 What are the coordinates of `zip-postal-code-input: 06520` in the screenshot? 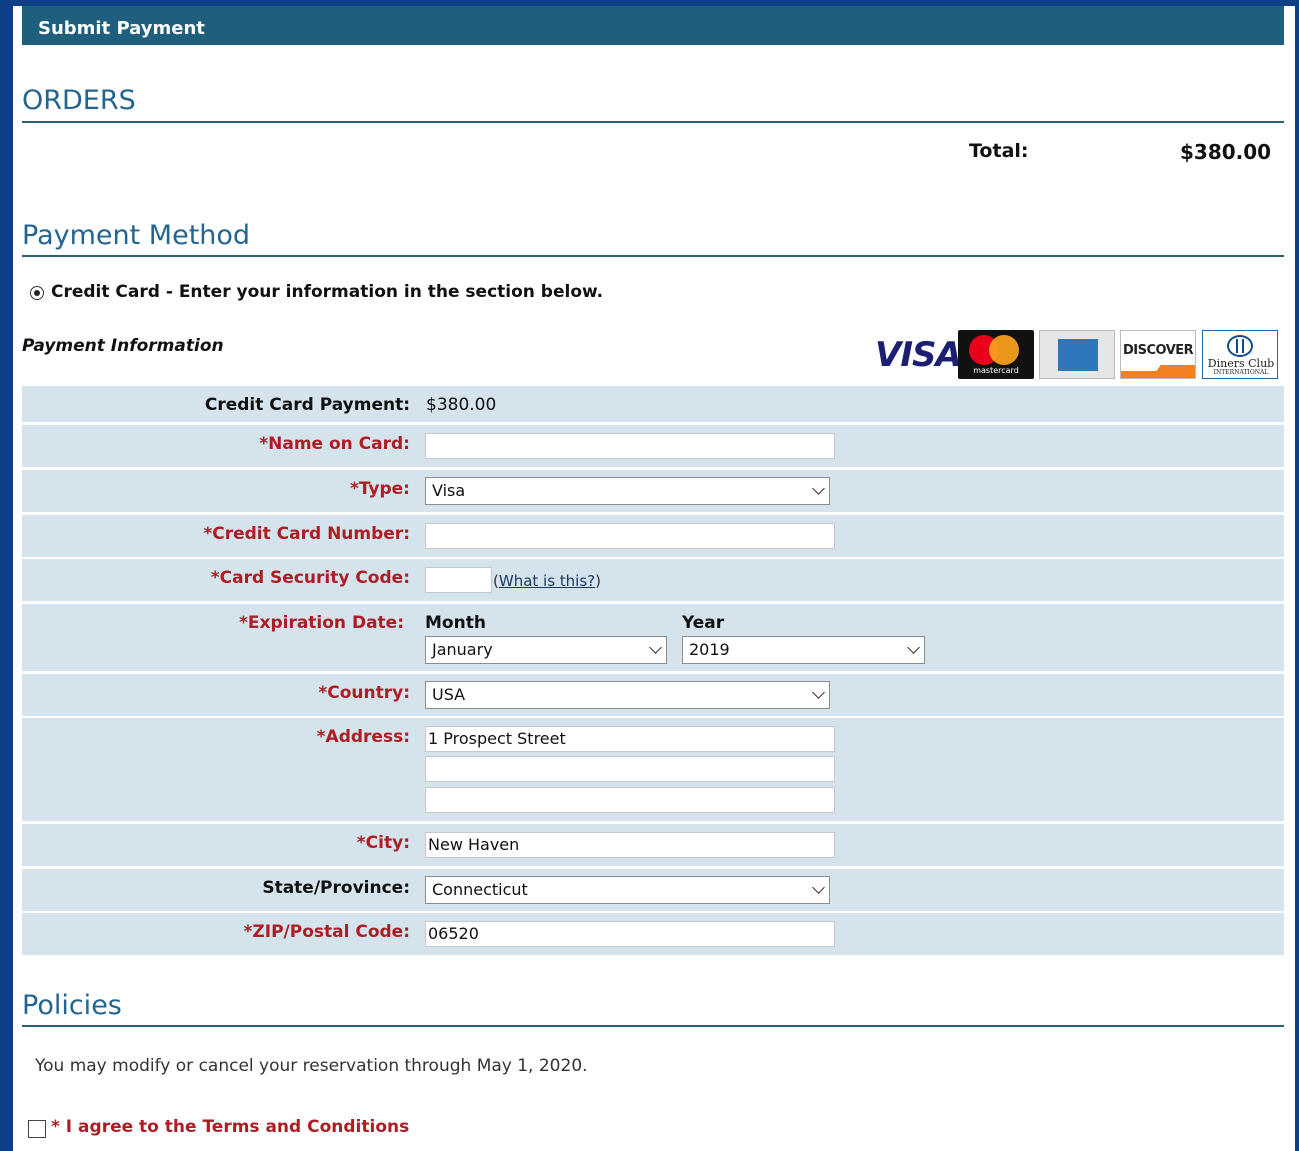 It's located at (630, 934).